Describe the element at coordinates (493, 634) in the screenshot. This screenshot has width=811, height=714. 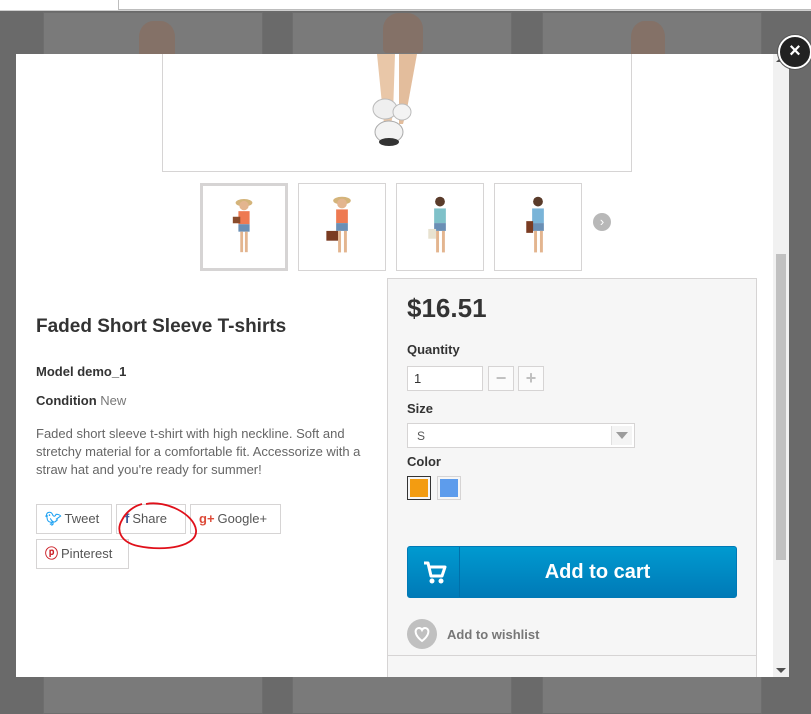
I see `add-to-wishlist-label: Add to wishlist` at that location.